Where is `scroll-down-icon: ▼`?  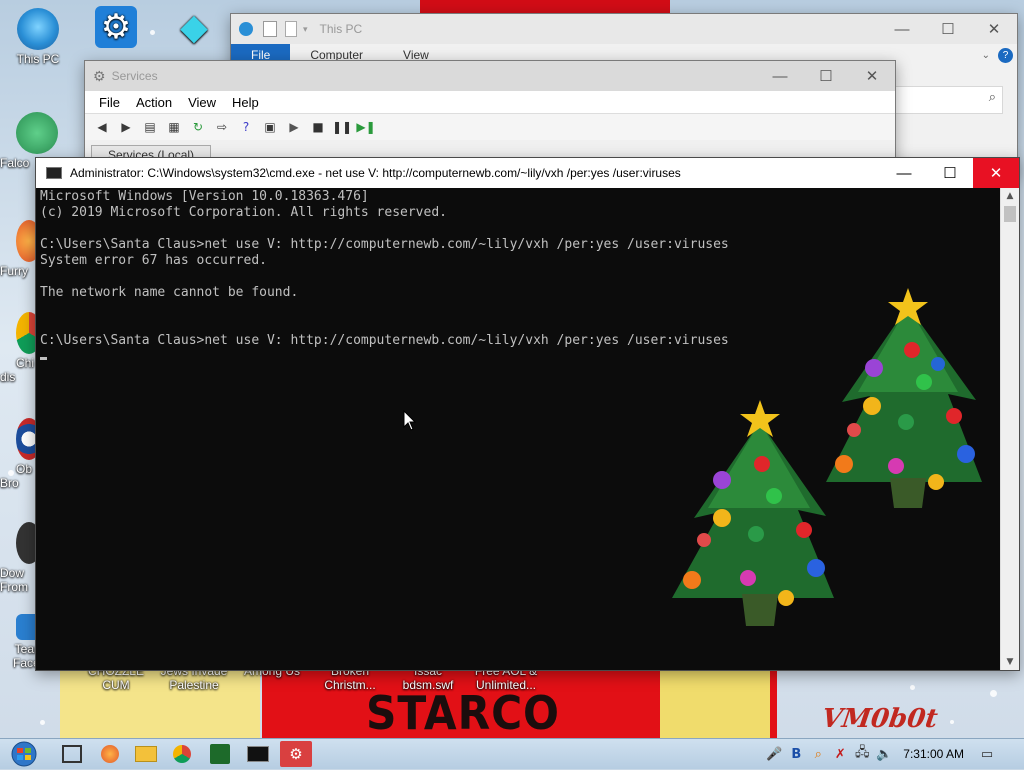
scroll-down-icon: ▼ is located at coordinates (1010, 662).